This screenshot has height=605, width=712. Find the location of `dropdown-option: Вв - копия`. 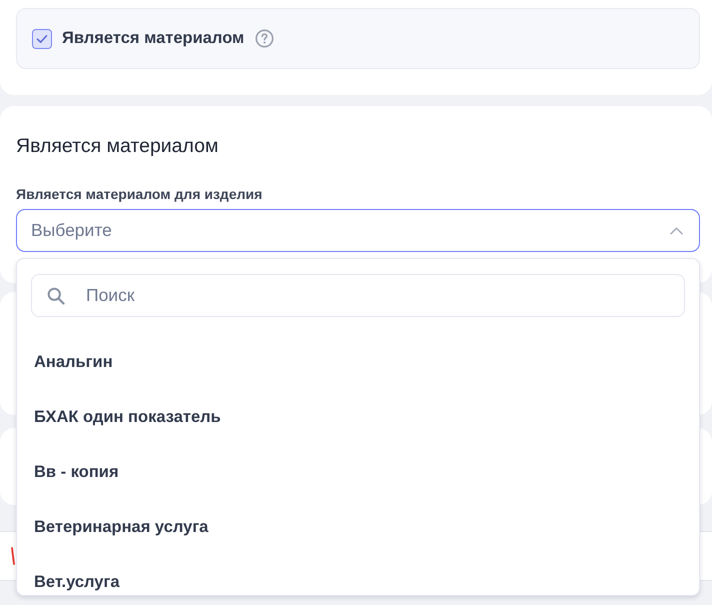

dropdown-option: Вв - копия is located at coordinates (358, 472).